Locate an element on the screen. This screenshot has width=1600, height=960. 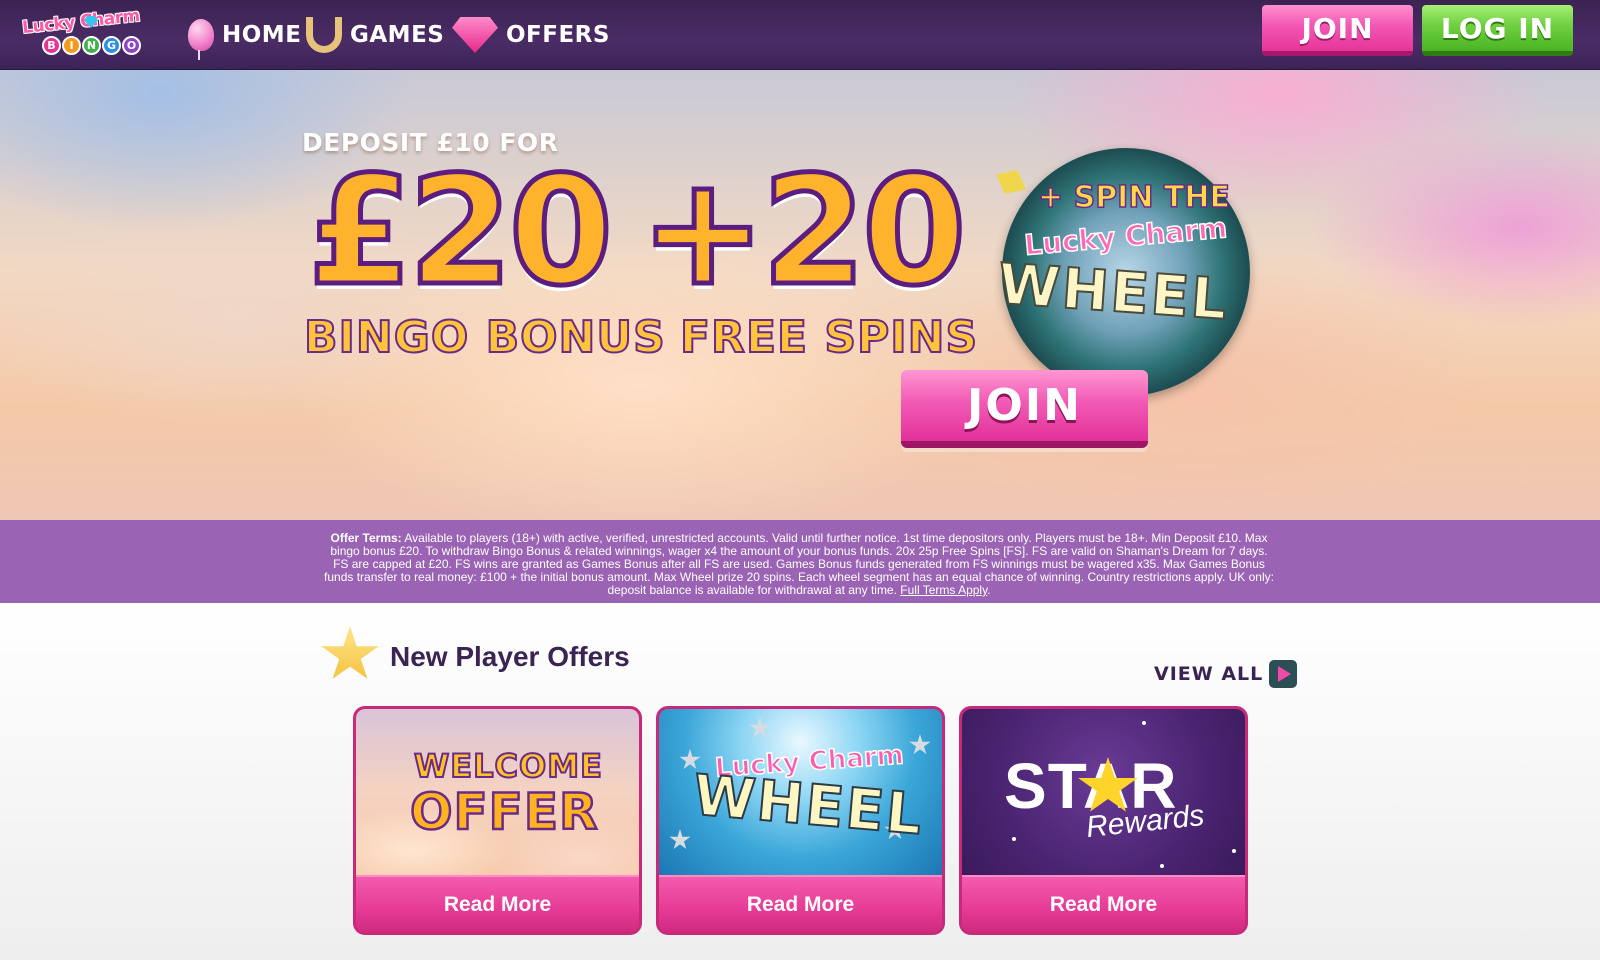
diamond-icon is located at coordinates (475, 35).